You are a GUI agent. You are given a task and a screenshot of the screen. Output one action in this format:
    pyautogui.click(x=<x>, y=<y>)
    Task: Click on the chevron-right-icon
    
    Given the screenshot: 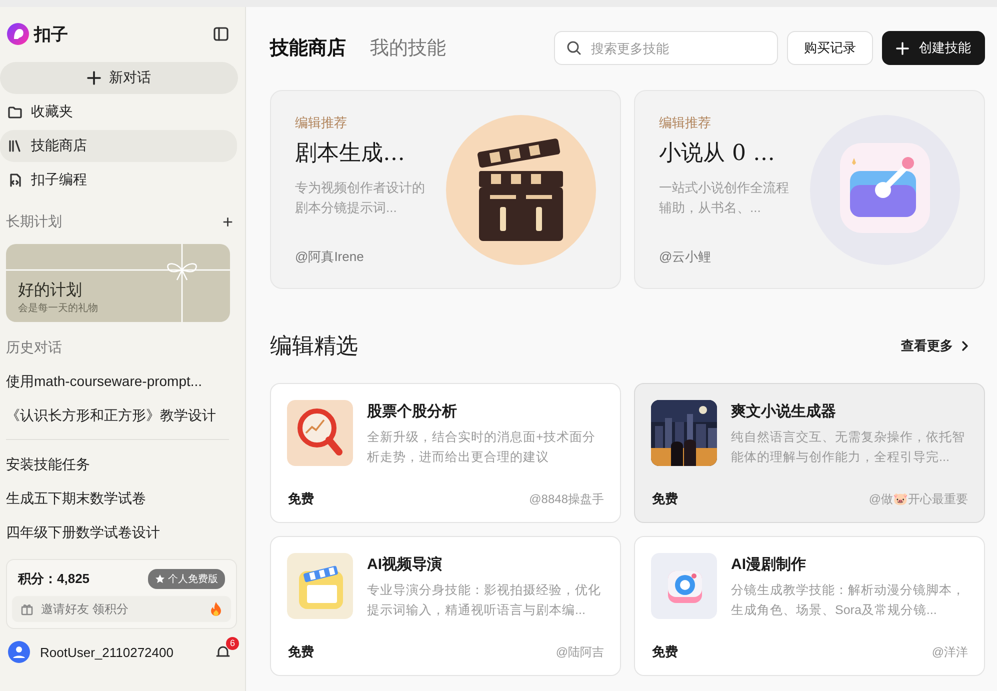 What is the action you would take?
    pyautogui.click(x=965, y=346)
    